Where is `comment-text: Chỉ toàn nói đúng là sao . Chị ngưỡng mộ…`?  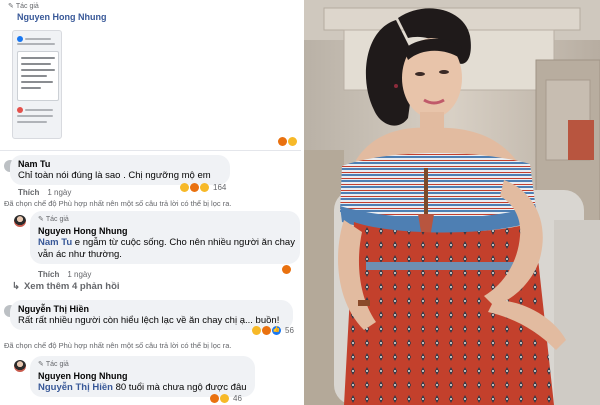
comment-text: Chỉ toàn nói đúng là sao . Chị ngưỡng mộ… is located at coordinates (114, 175).